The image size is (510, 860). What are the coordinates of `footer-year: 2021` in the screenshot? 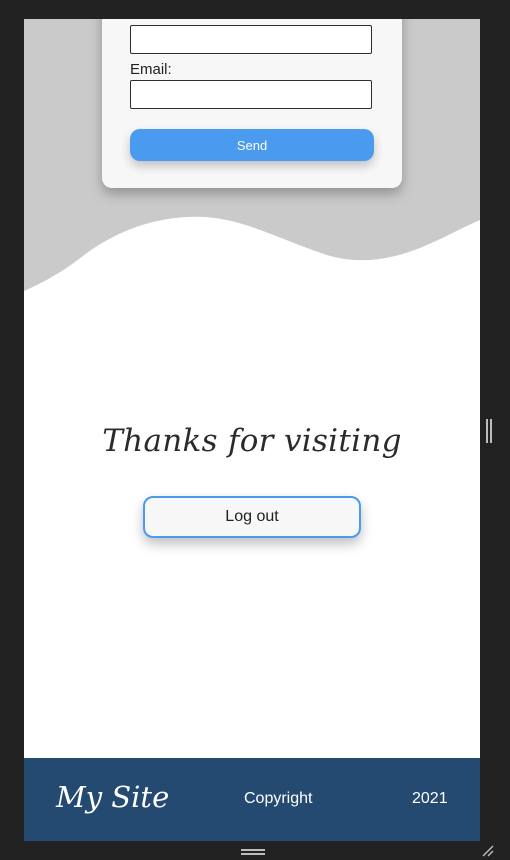 It's located at (430, 798).